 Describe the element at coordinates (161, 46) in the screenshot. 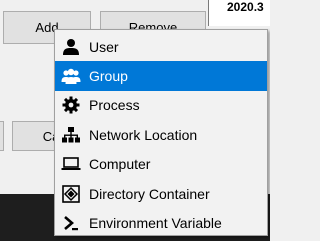

I see `menu-item-user: User` at that location.